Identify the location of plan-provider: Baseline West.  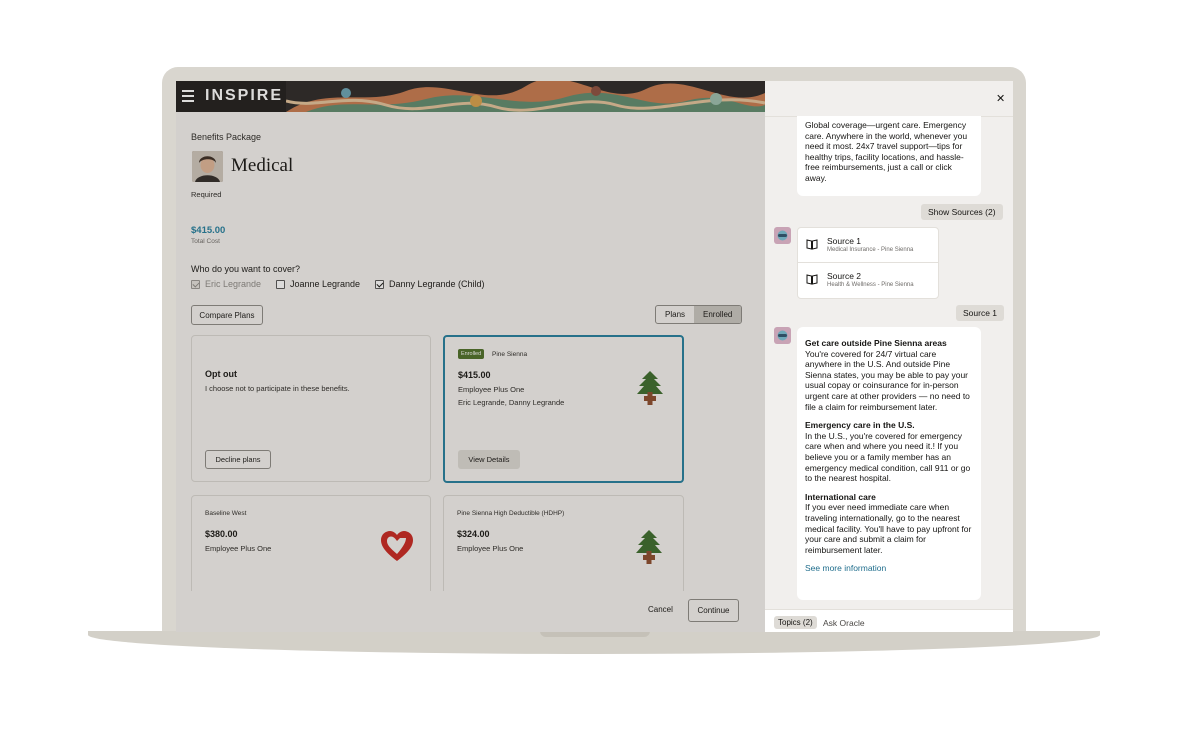
(226, 513).